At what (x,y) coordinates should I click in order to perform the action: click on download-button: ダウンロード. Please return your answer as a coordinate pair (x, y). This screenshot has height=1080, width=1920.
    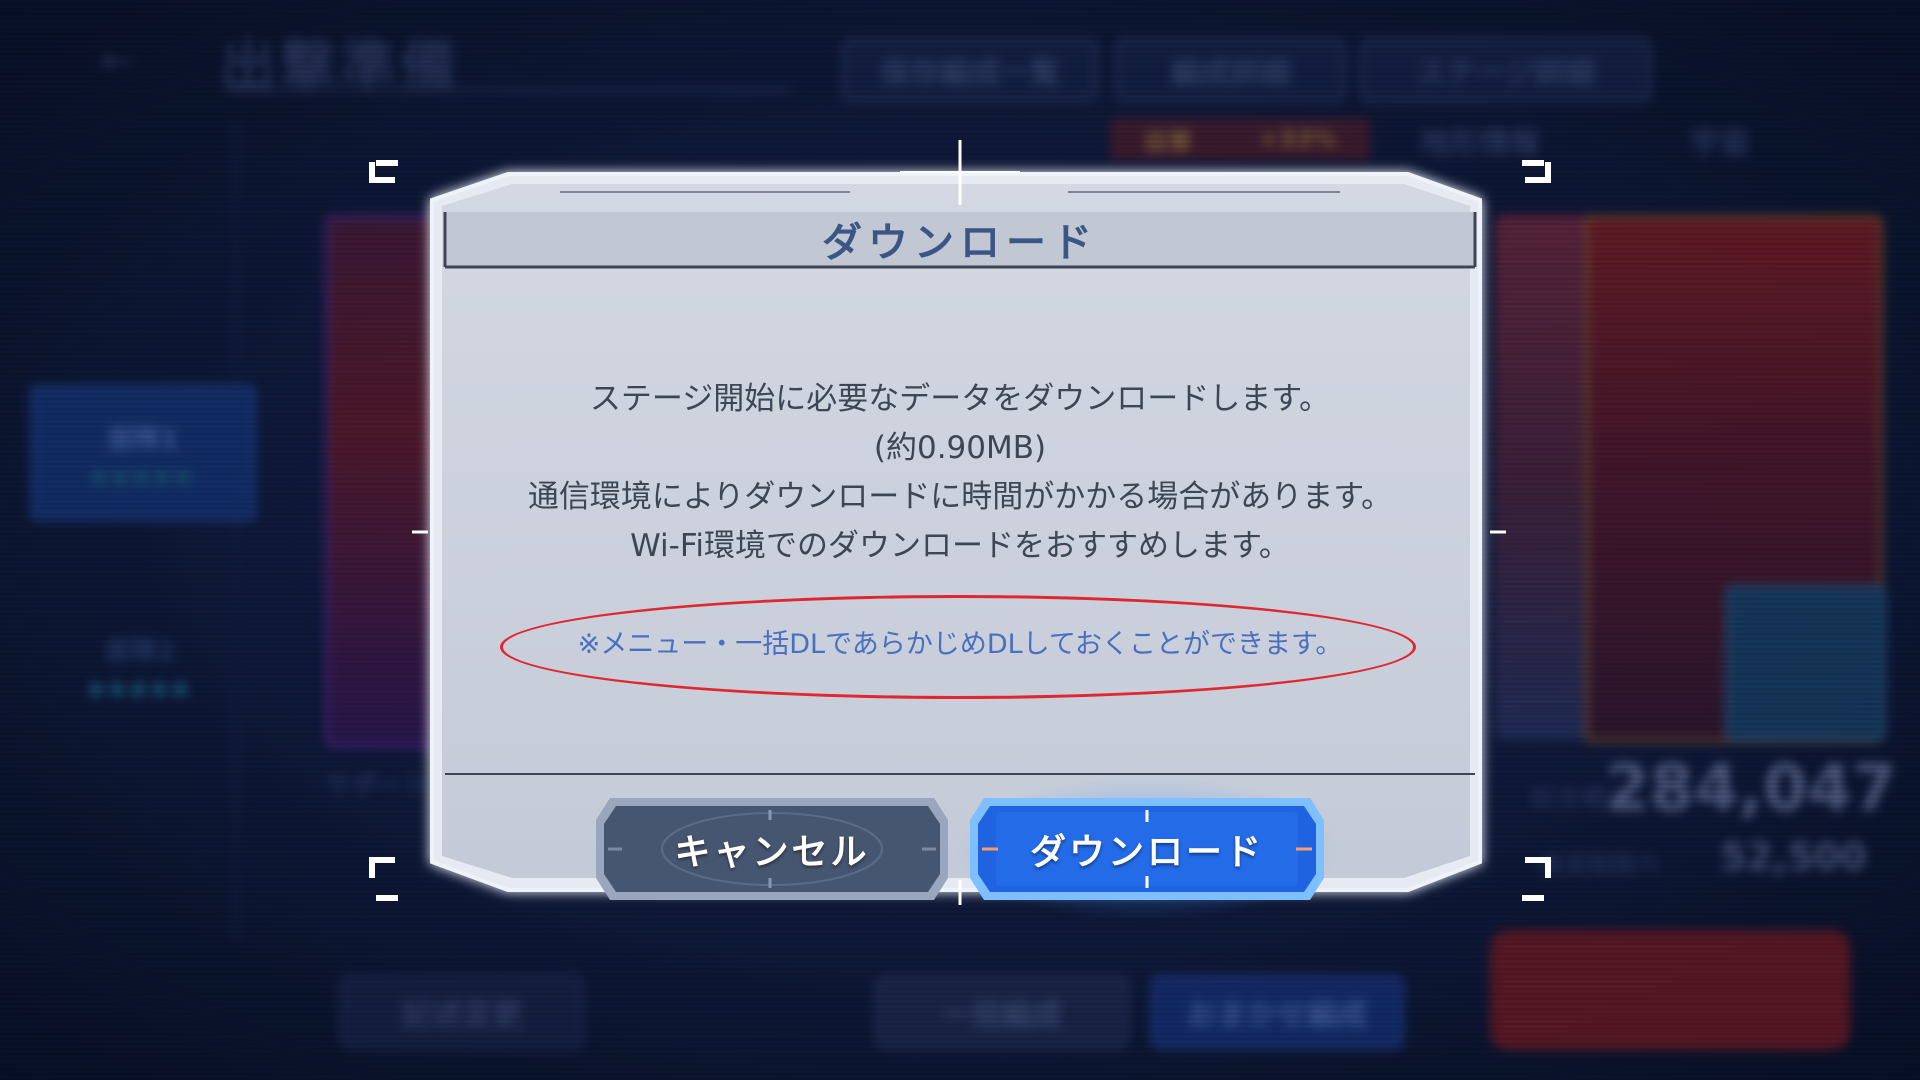
    Looking at the image, I should click on (1147, 849).